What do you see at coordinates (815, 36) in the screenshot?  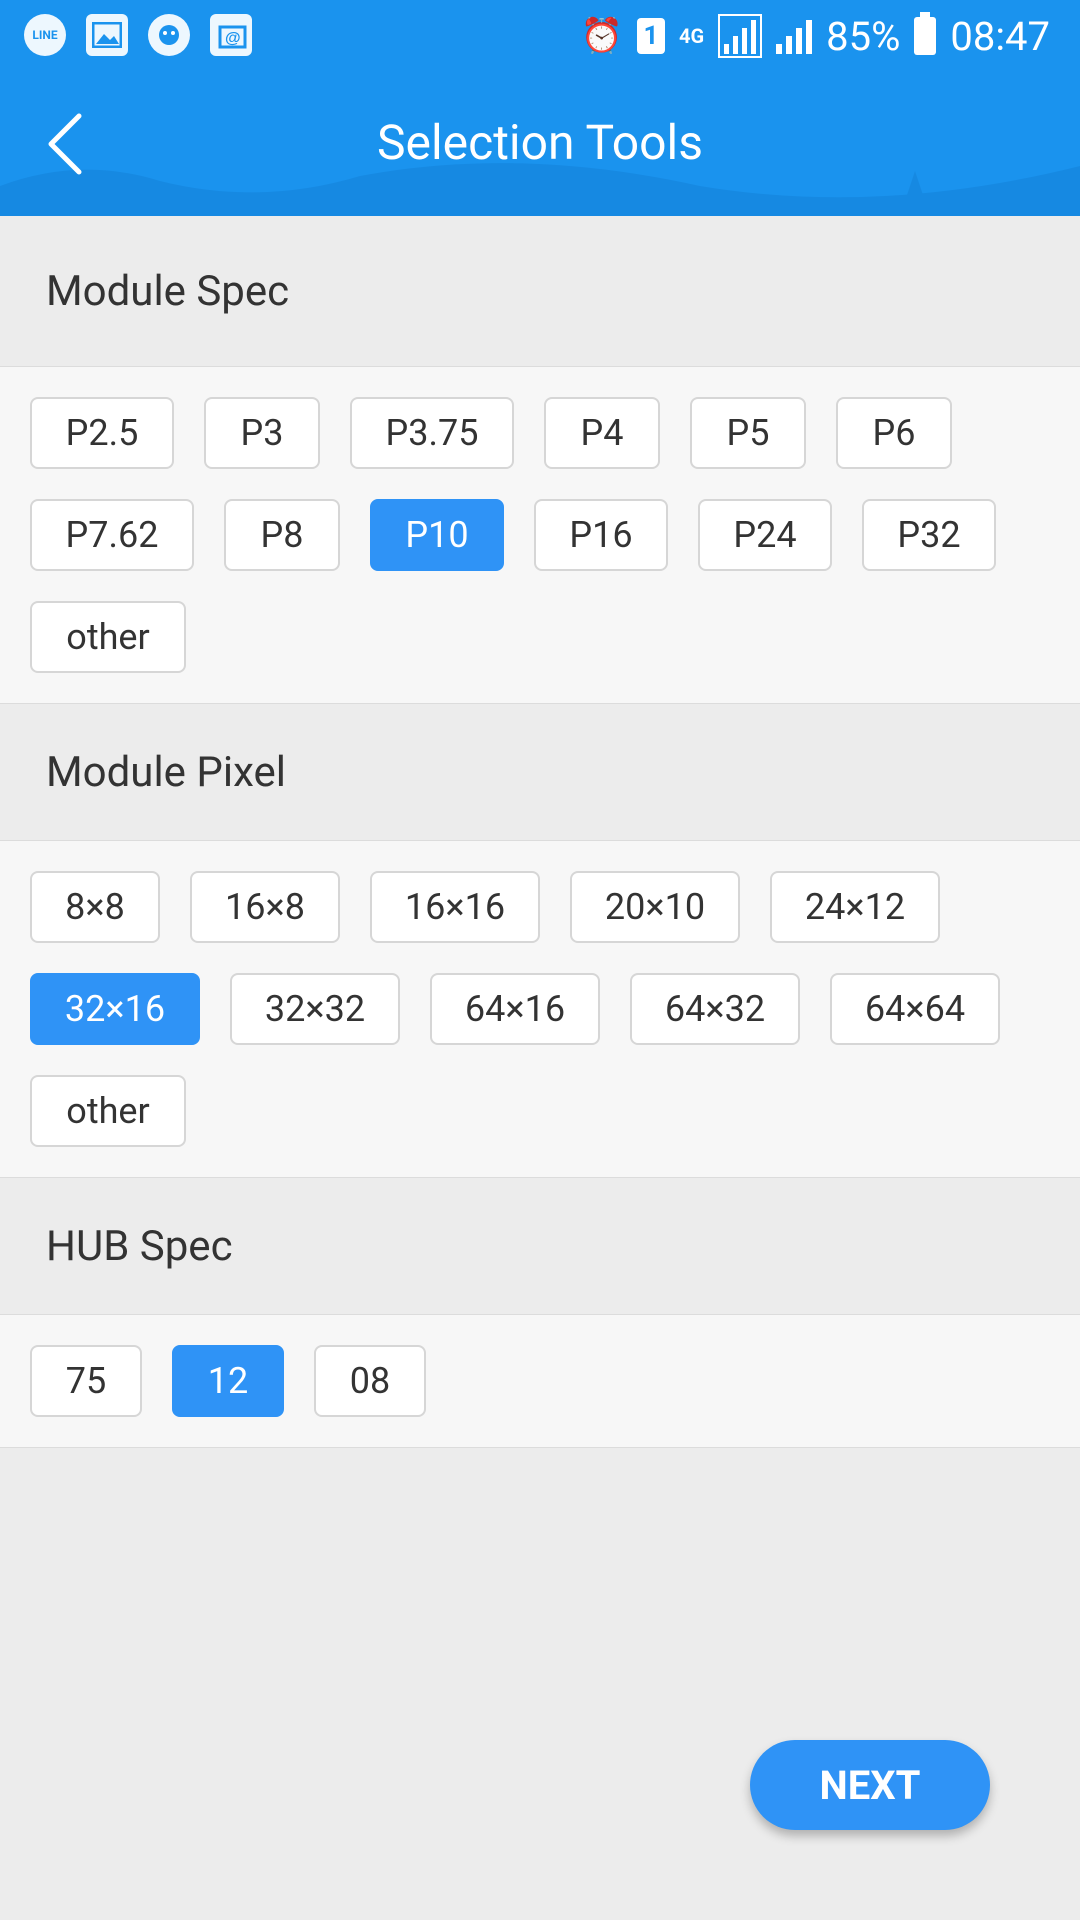 I see `system-indicators: ⏰ 1 4G 85% 08:47` at bounding box center [815, 36].